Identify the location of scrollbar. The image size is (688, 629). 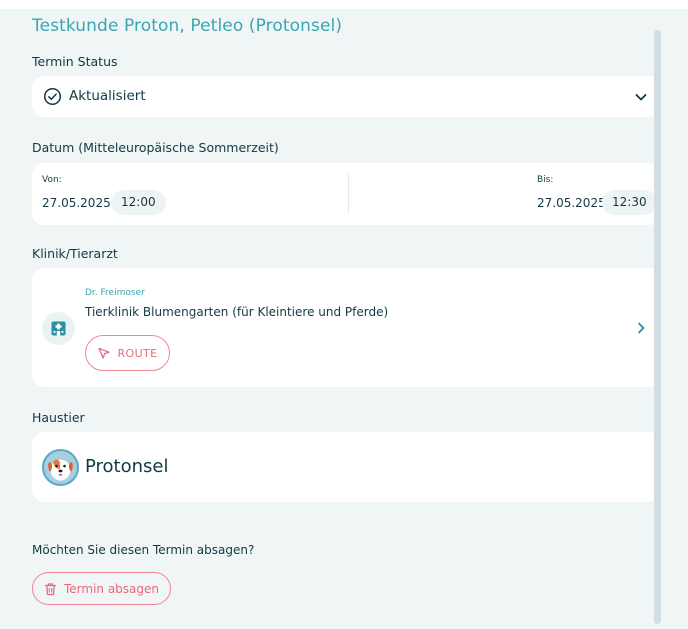
(657, 327).